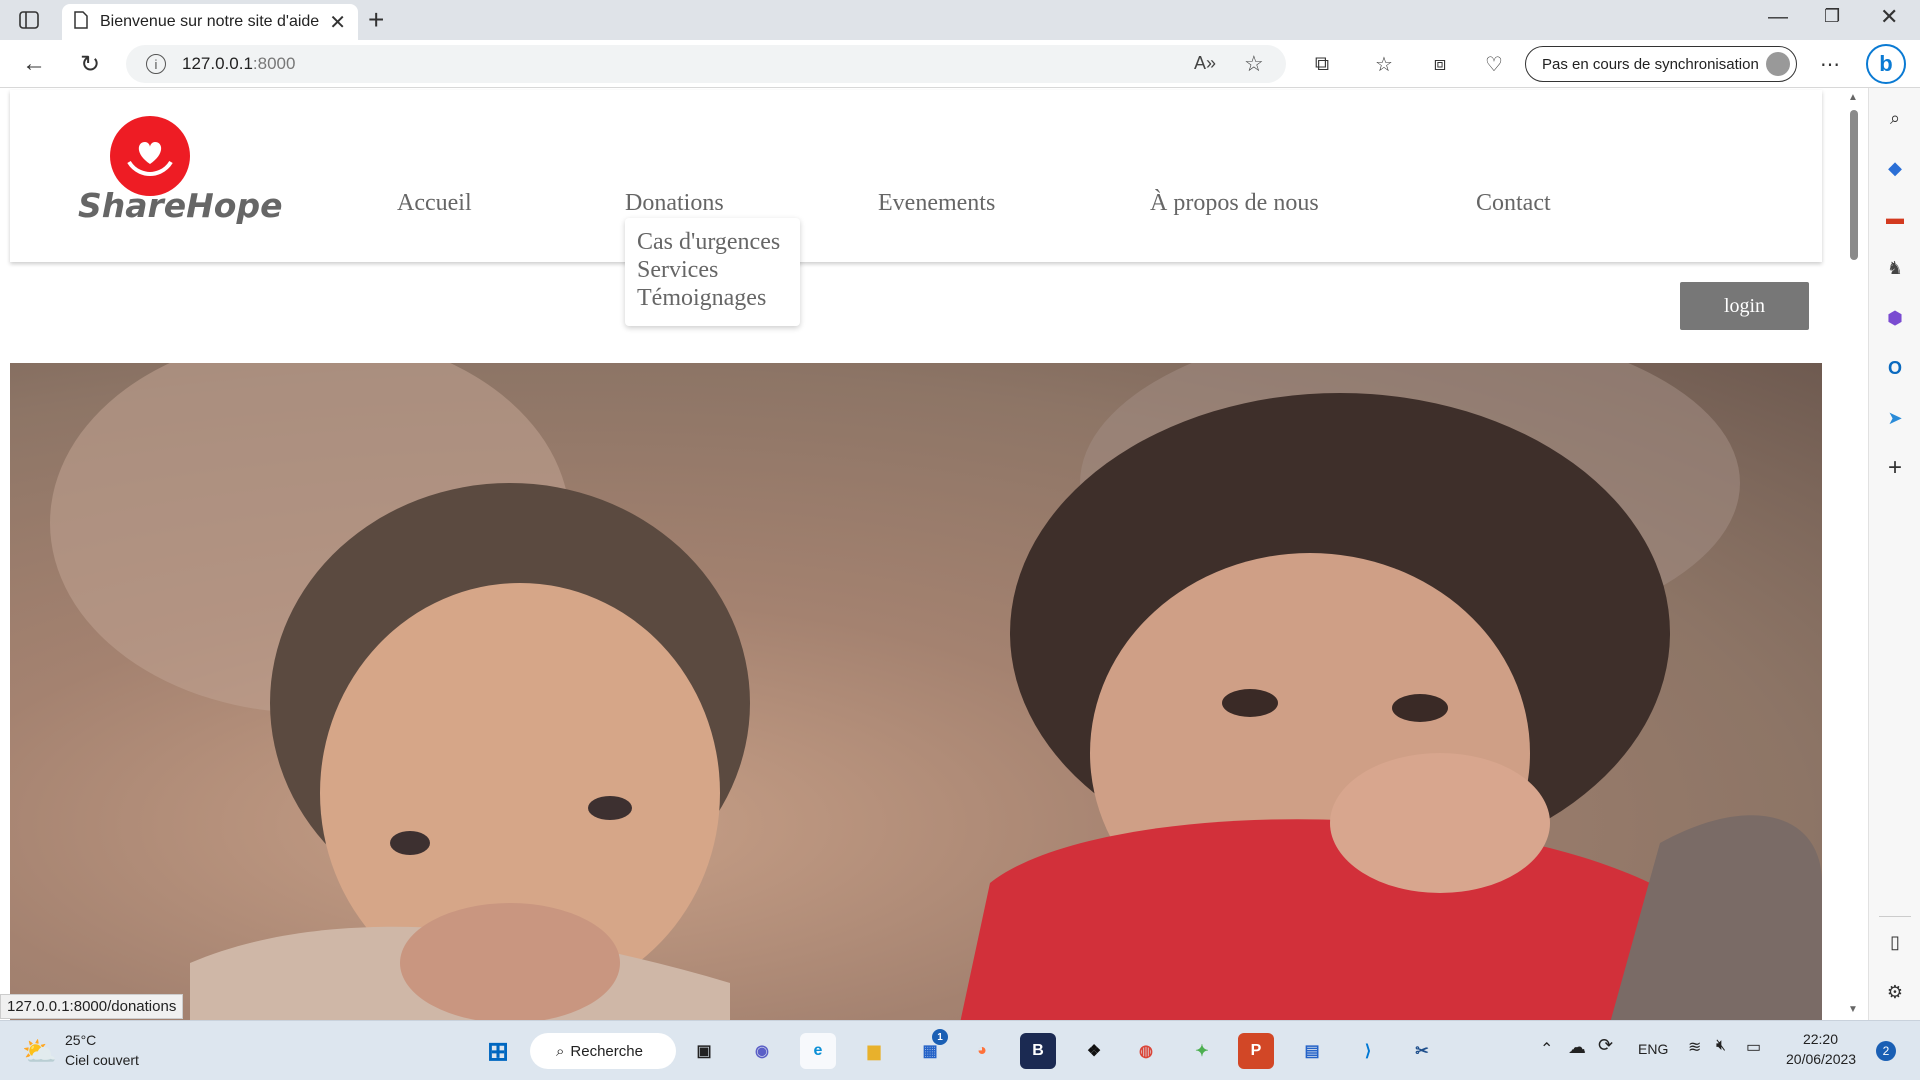 This screenshot has height=1080, width=1920. I want to click on chevron-up-icon: ⌃, so click(1546, 1049).